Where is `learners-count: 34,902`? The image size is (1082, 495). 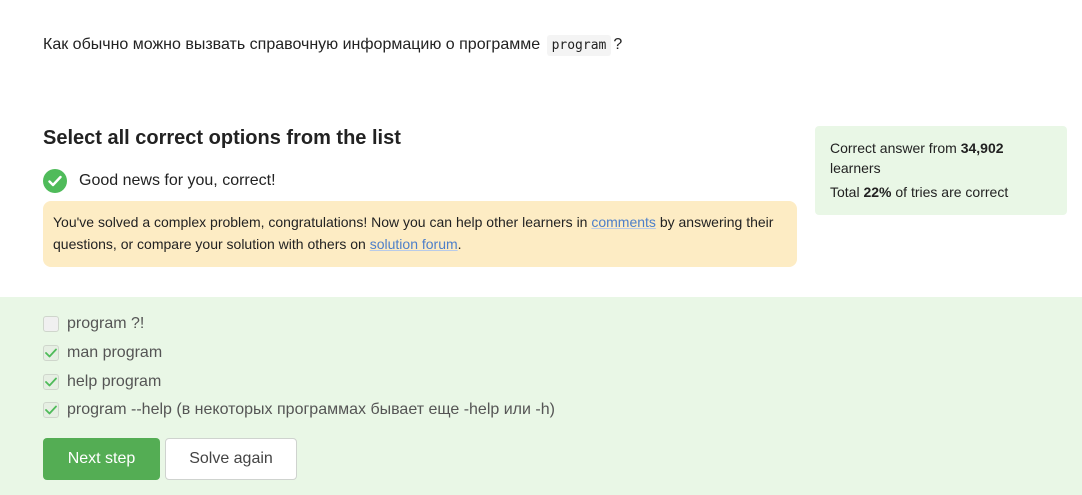
learners-count: 34,902 is located at coordinates (982, 148).